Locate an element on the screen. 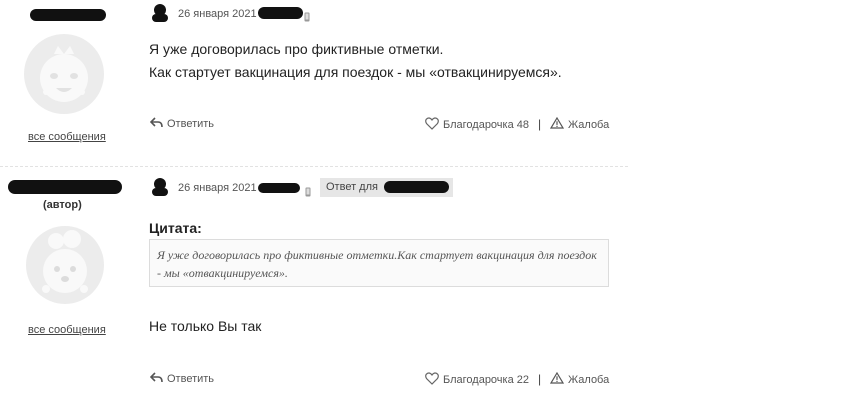 This screenshot has width=867, height=402. quote-label: Цитата: is located at coordinates (175, 228).